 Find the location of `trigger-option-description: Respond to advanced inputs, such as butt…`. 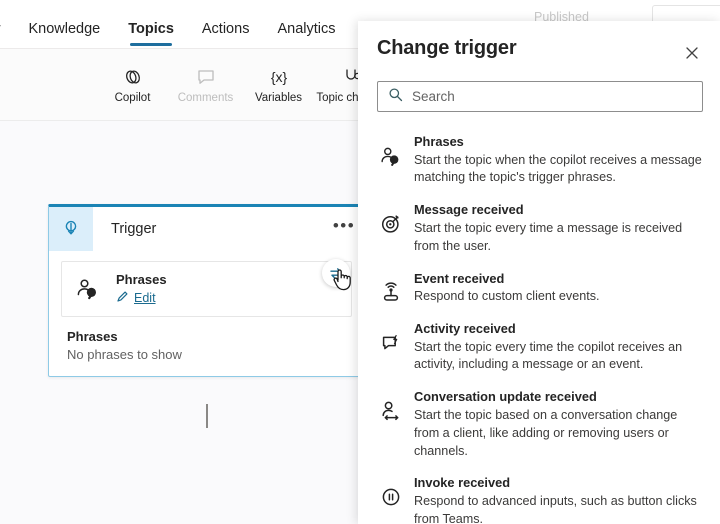

trigger-option-description: Respond to advanced inputs, such as butt… is located at coordinates (555, 509).